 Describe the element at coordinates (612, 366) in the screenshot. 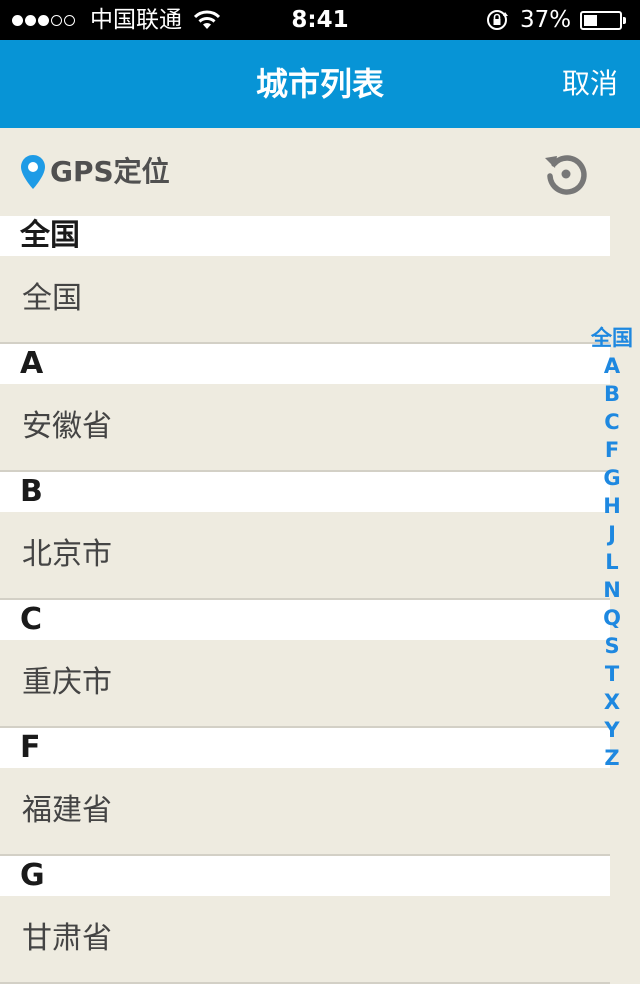

I see `index-a: A` at that location.